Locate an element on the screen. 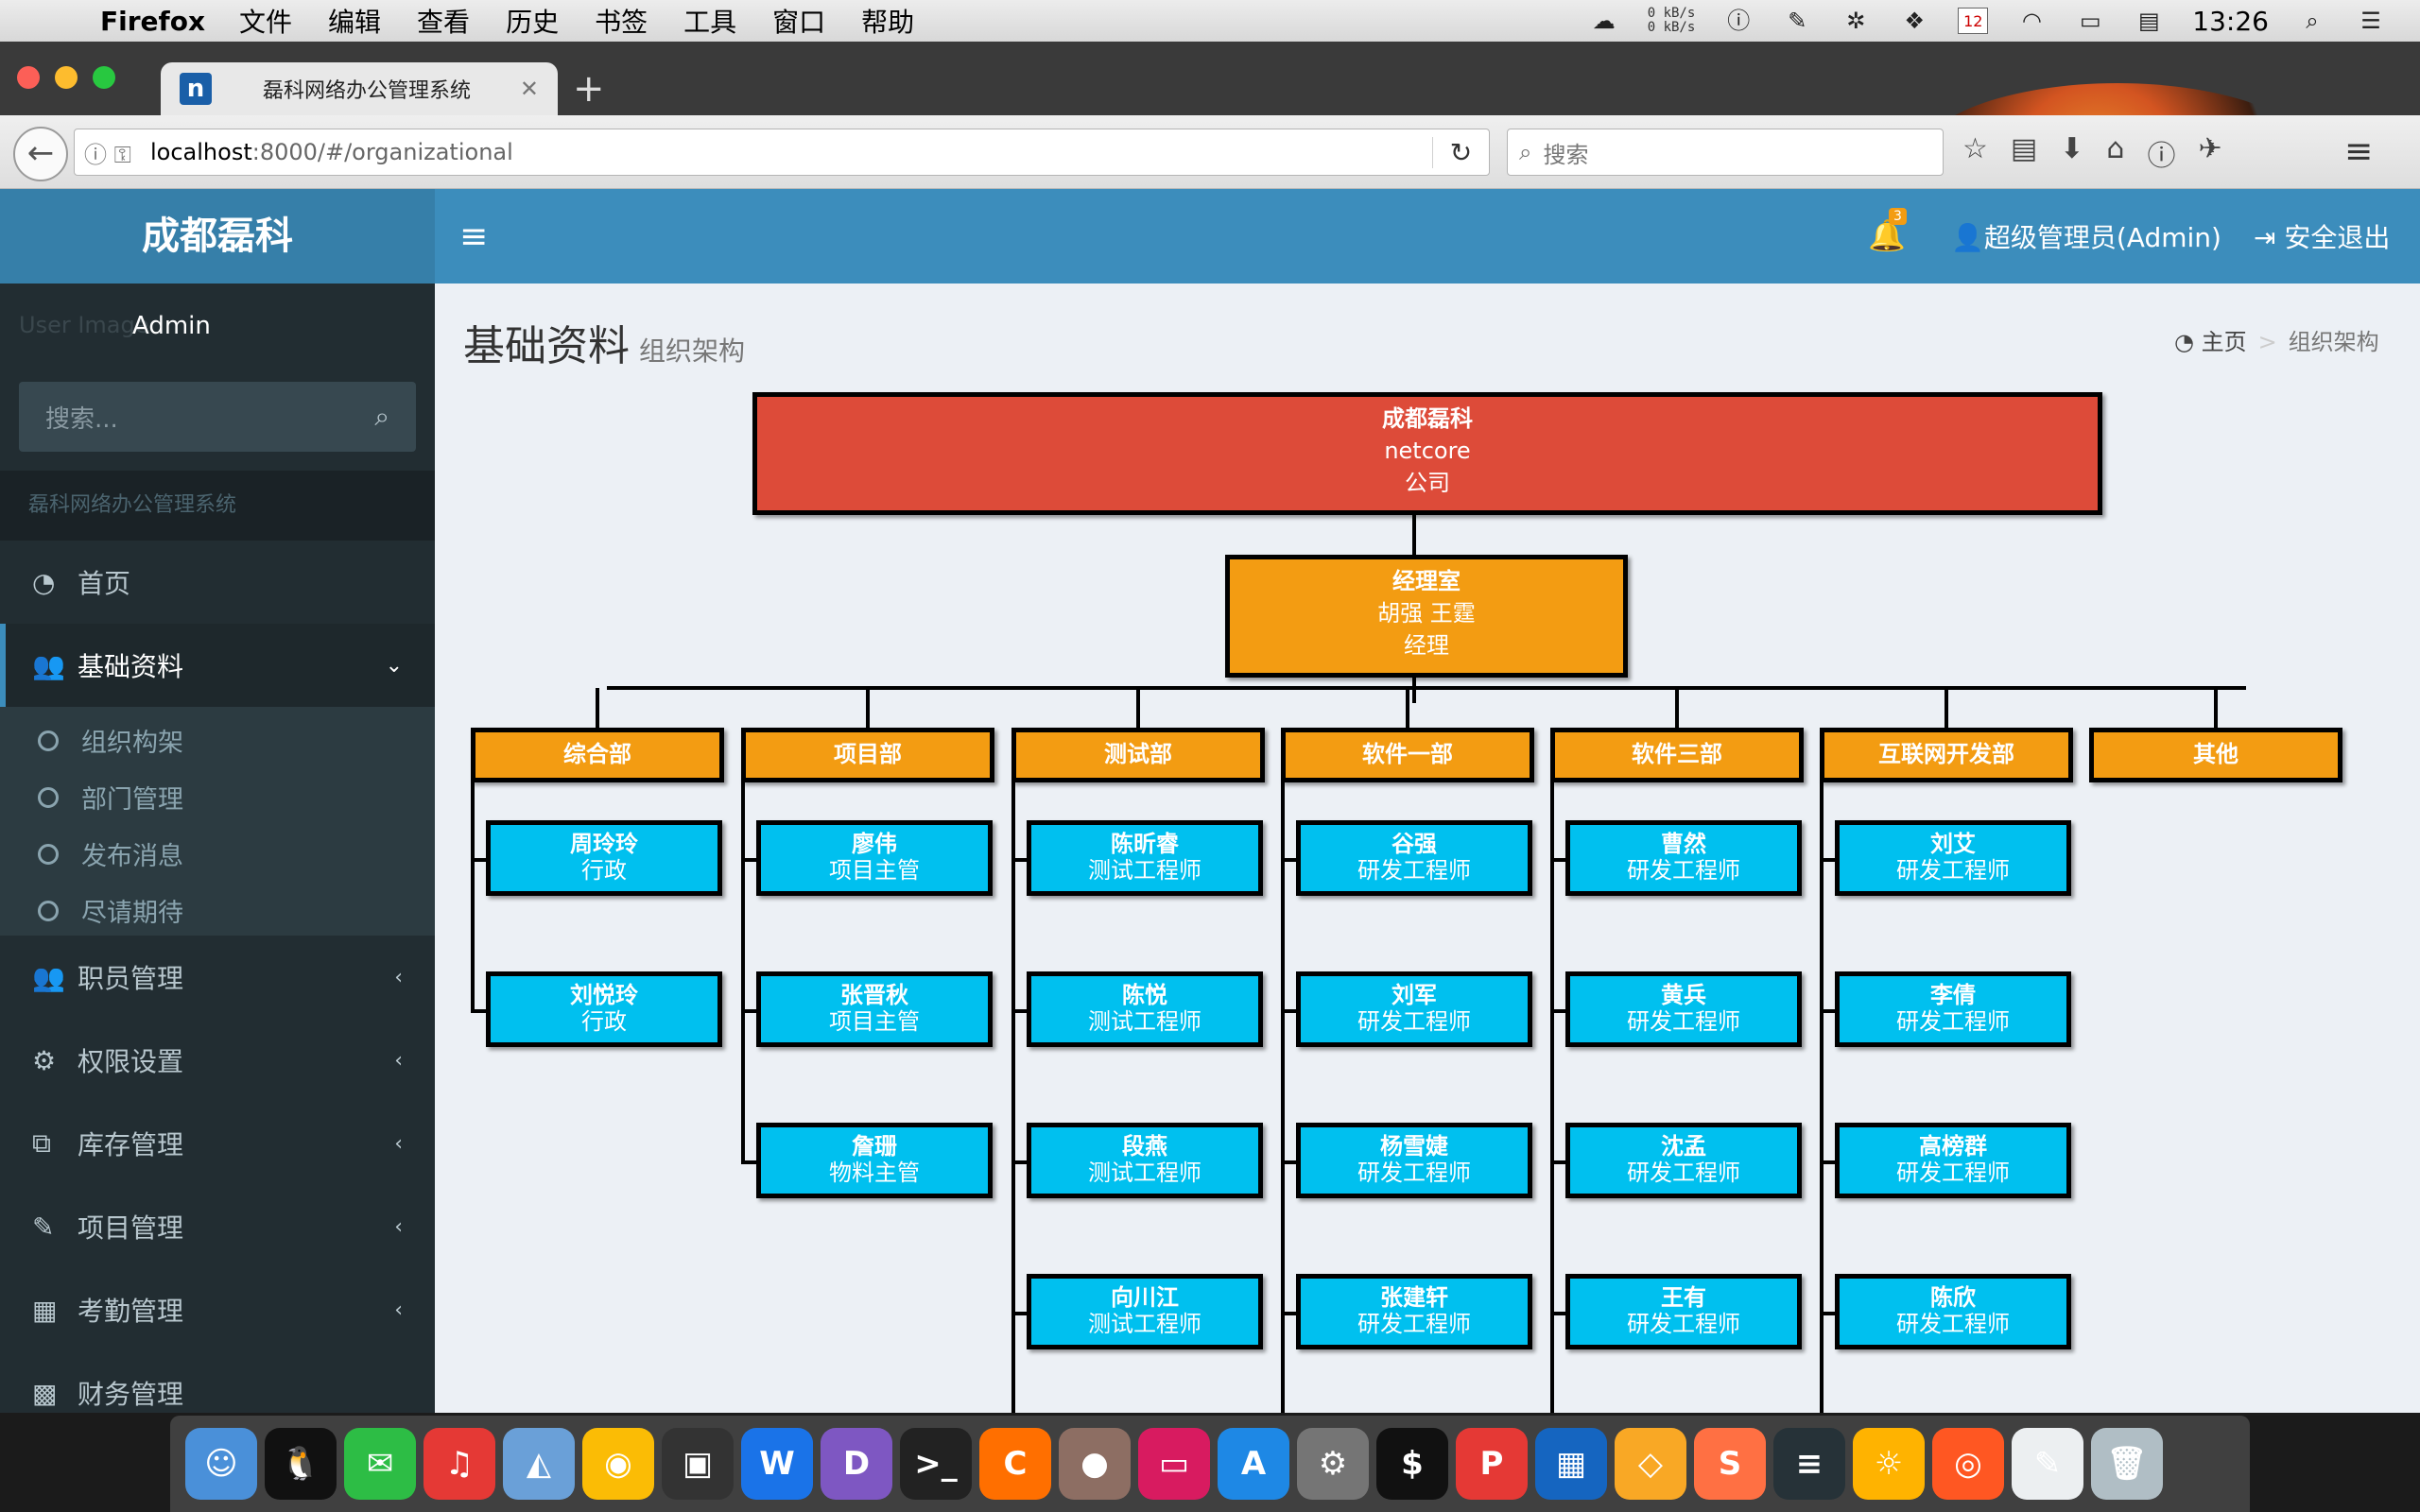  org-node-employee: 廖伟 项目主管 is located at coordinates (874, 858).